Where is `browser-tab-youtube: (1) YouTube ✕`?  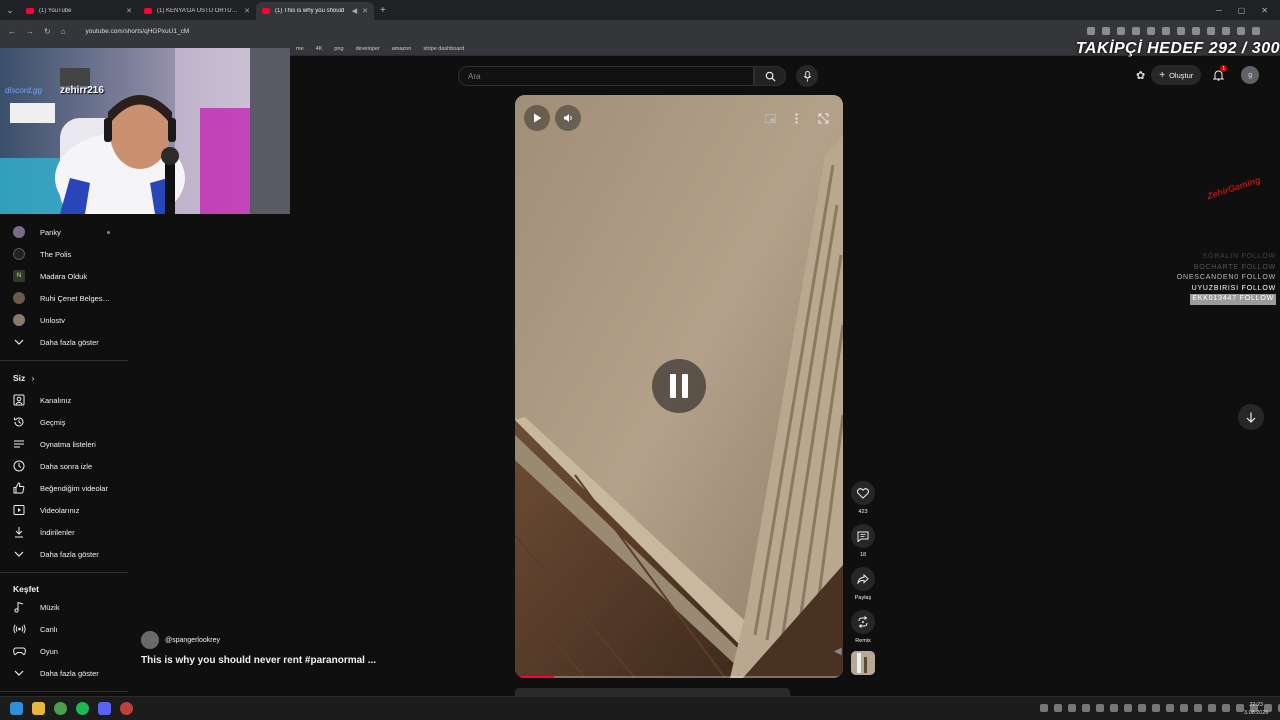
browser-tab-youtube: (1) YouTube ✕ is located at coordinates (79, 11).